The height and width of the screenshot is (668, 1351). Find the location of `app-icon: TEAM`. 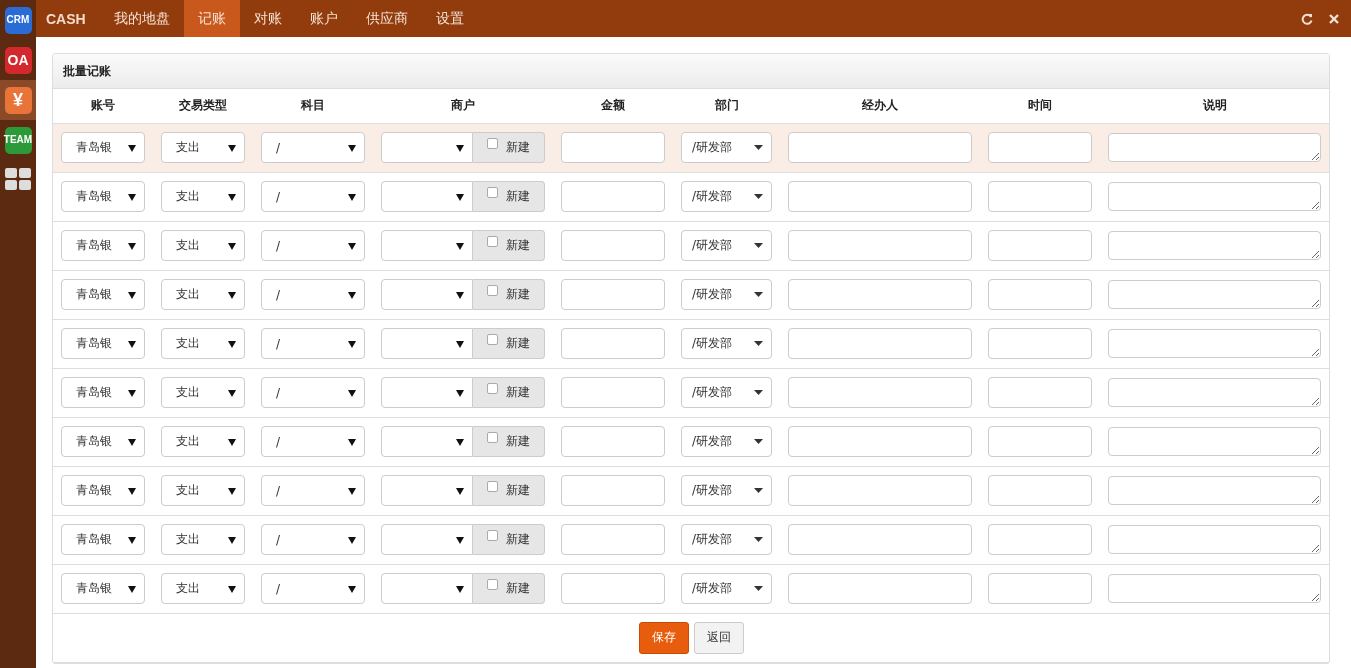

app-icon: TEAM is located at coordinates (18, 140).